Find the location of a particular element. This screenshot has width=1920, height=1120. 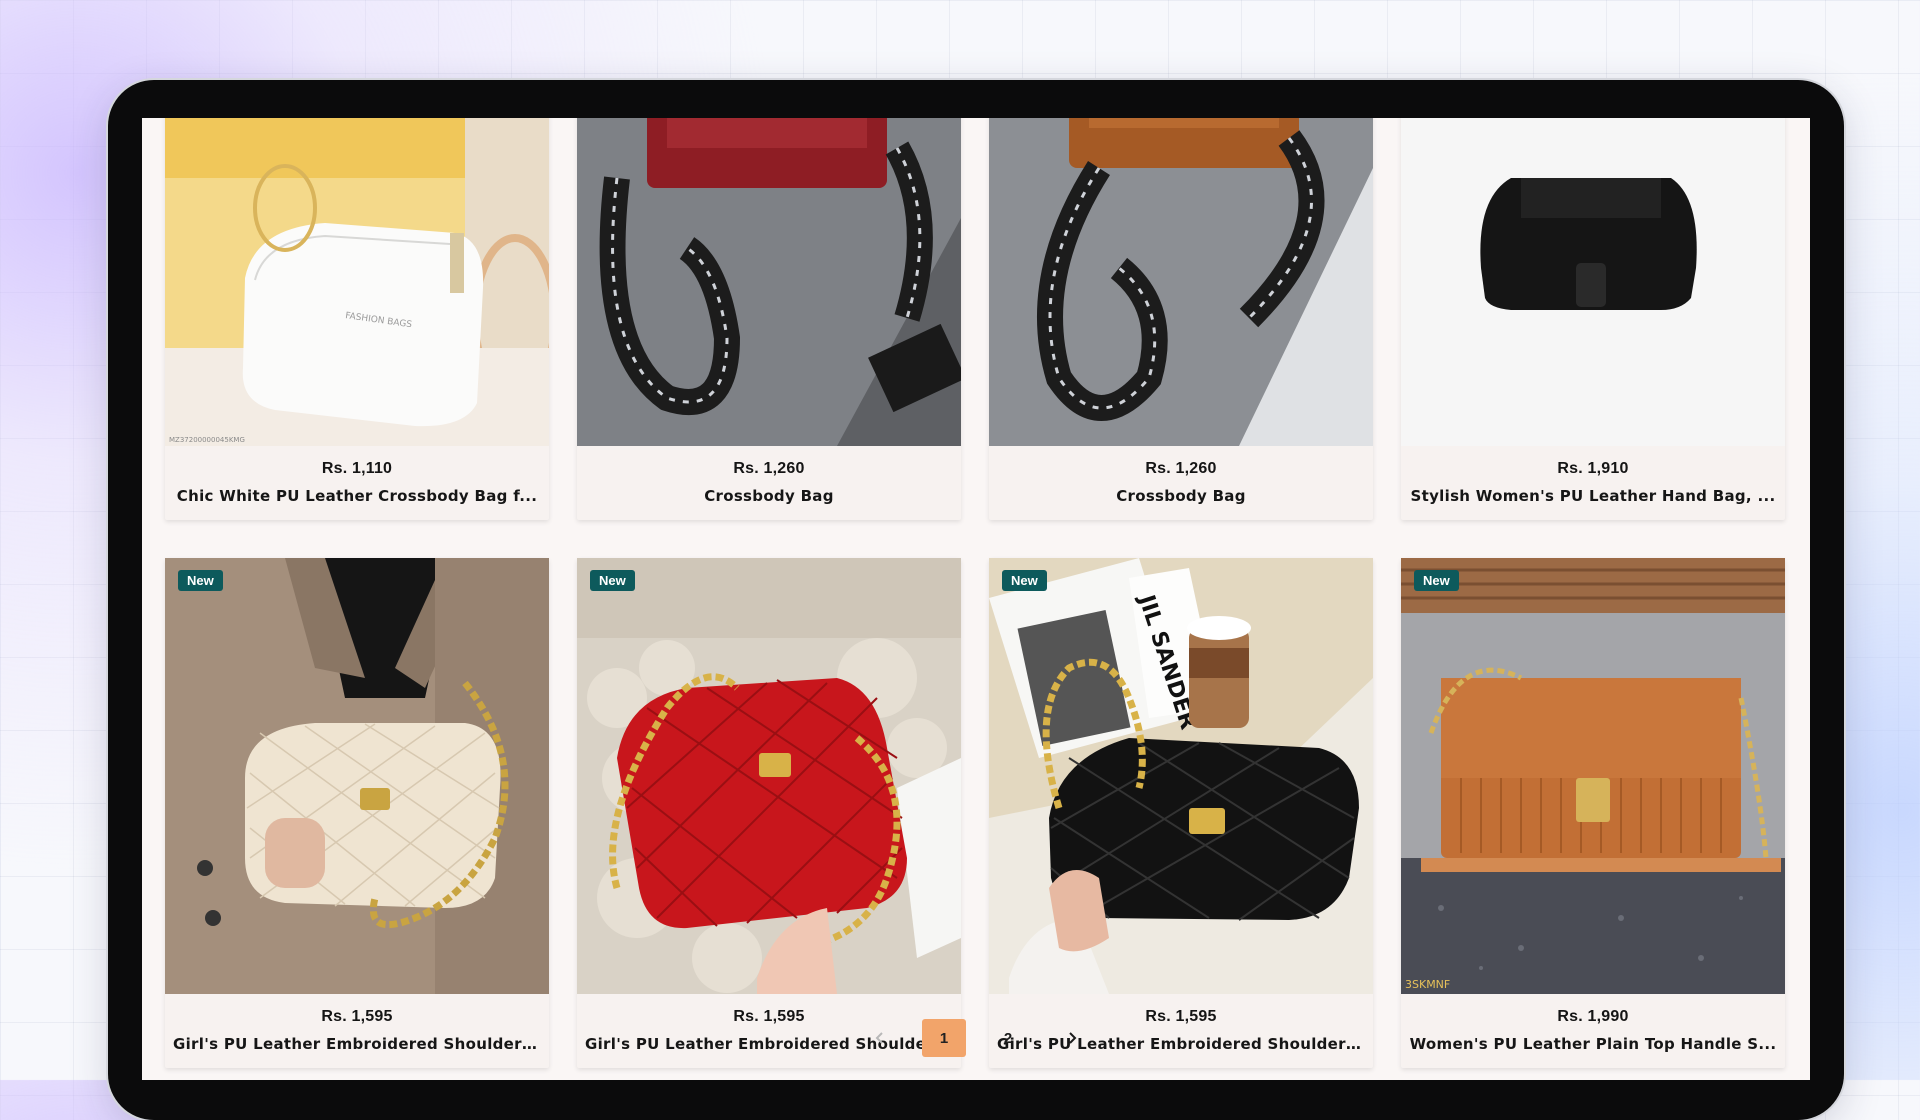

image-watermark-text: 3SKMNF is located at coordinates (1427, 984).